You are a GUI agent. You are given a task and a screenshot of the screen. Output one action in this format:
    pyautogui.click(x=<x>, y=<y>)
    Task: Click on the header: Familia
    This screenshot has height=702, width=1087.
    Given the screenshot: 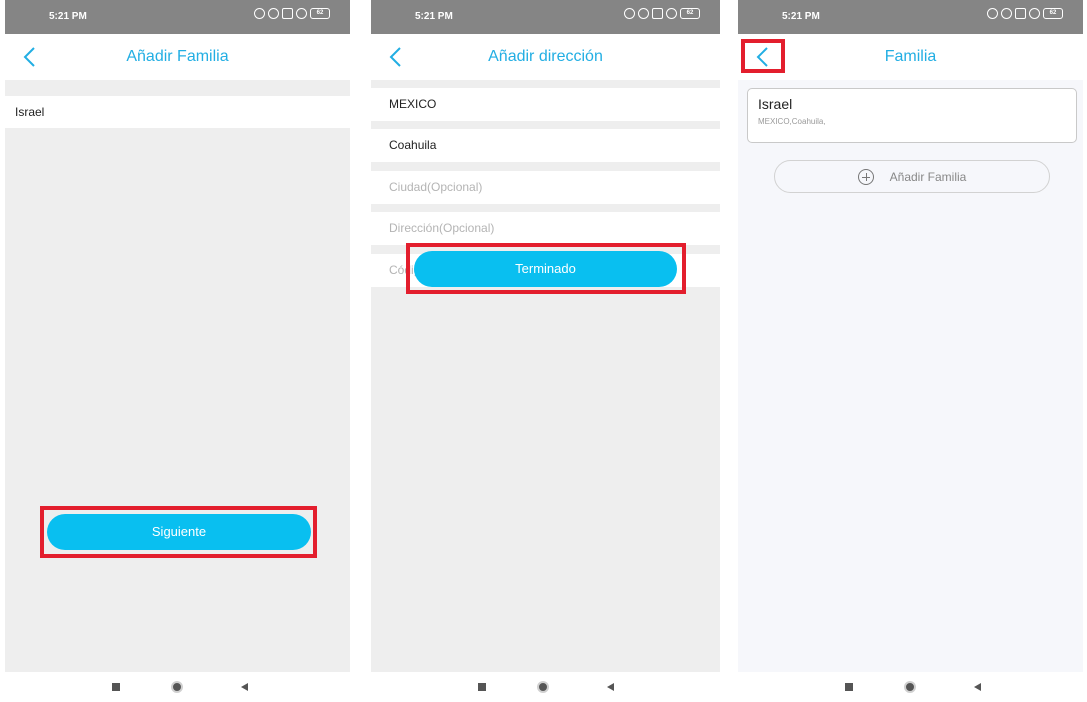 What is the action you would take?
    pyautogui.click(x=910, y=57)
    